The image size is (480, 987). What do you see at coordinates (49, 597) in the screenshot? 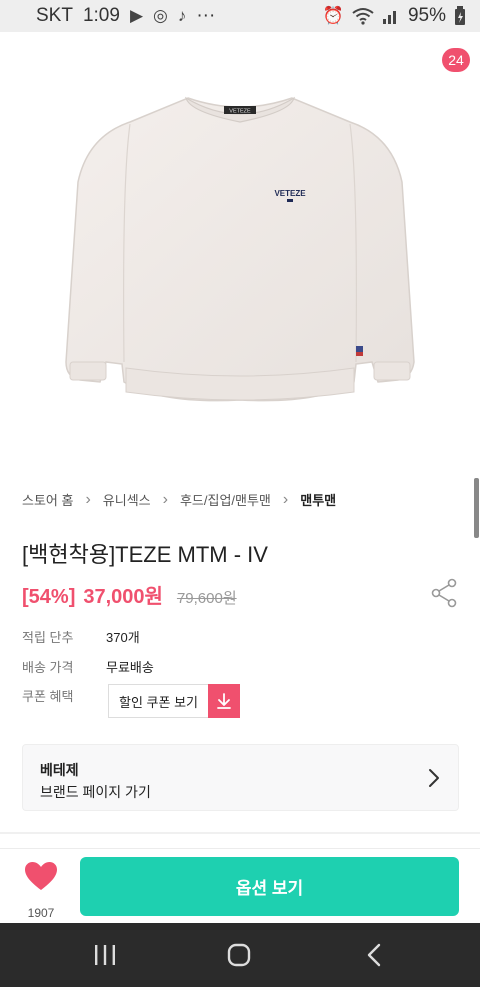
I see `discount-rate: [54%]` at bounding box center [49, 597].